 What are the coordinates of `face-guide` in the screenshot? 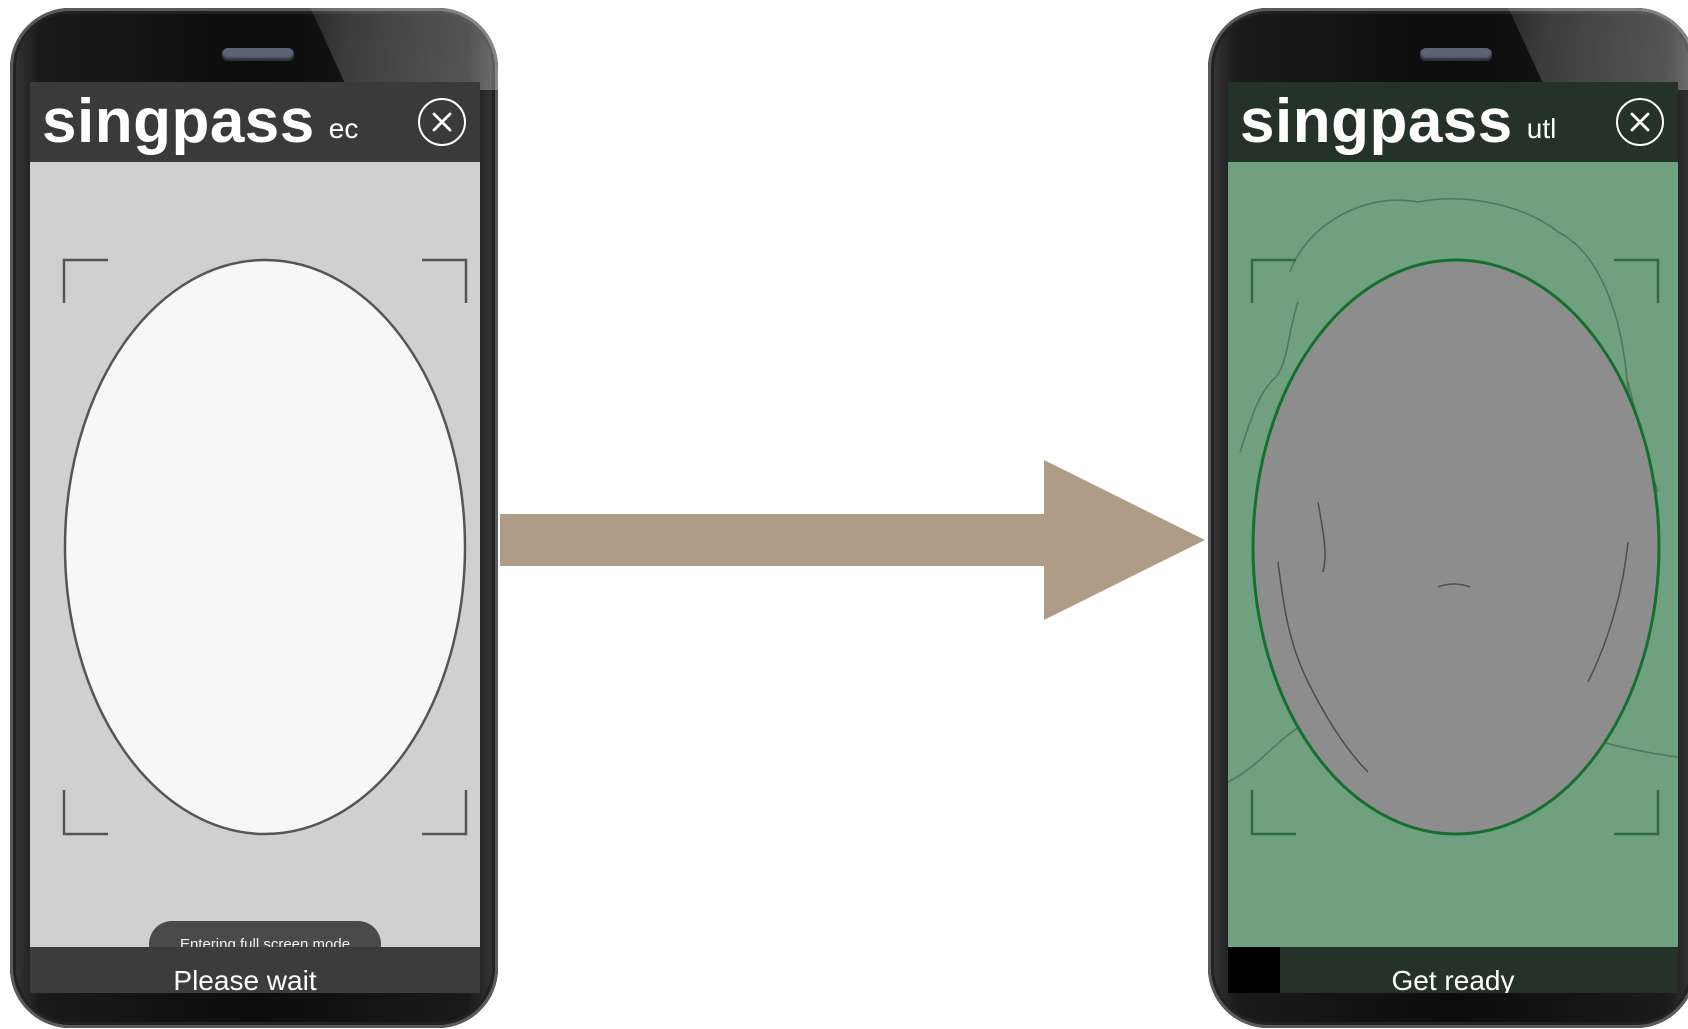 It's located at (265, 547).